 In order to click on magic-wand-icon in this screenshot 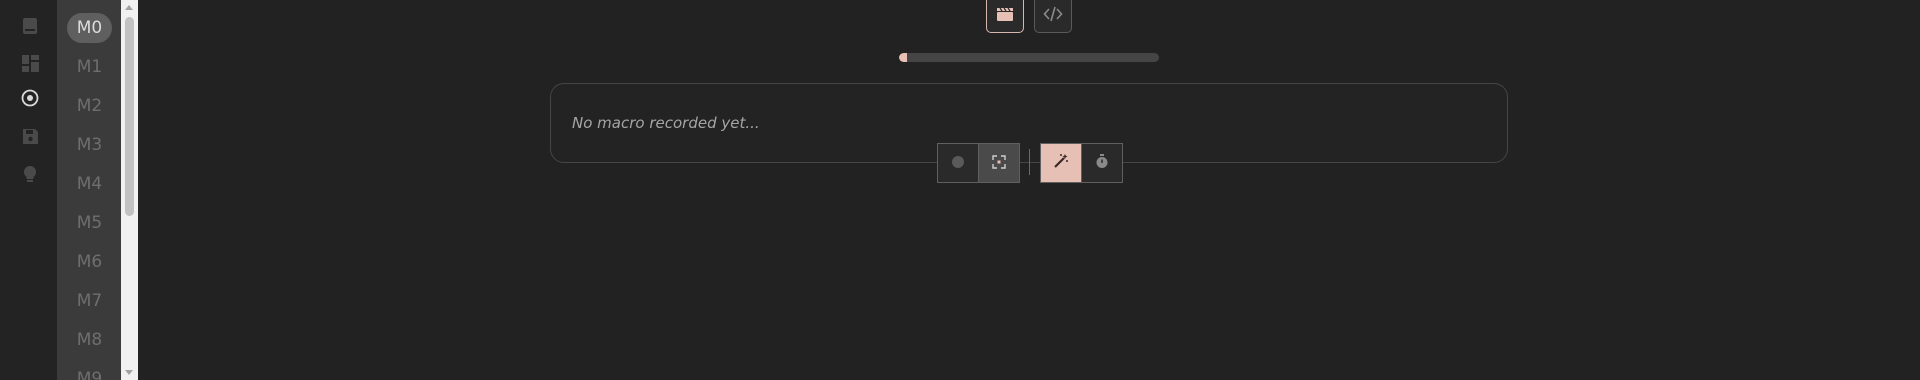, I will do `click(1061, 163)`.